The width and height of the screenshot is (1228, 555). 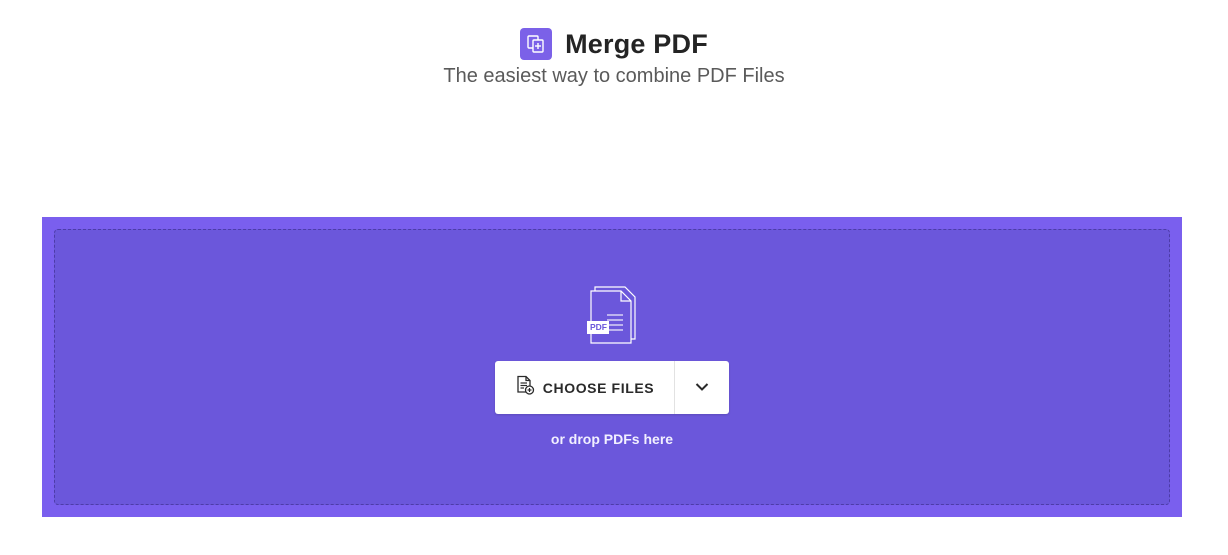 What do you see at coordinates (536, 44) in the screenshot?
I see `merge-pdf-icon` at bounding box center [536, 44].